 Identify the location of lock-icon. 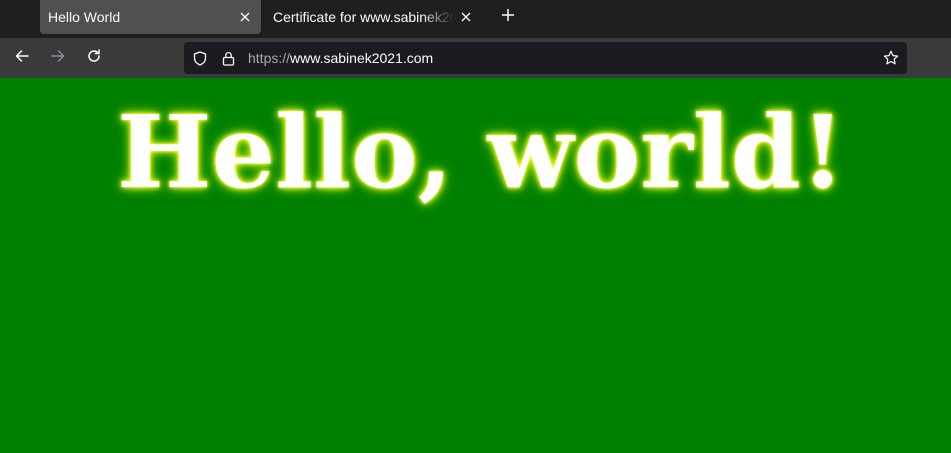
(228, 58).